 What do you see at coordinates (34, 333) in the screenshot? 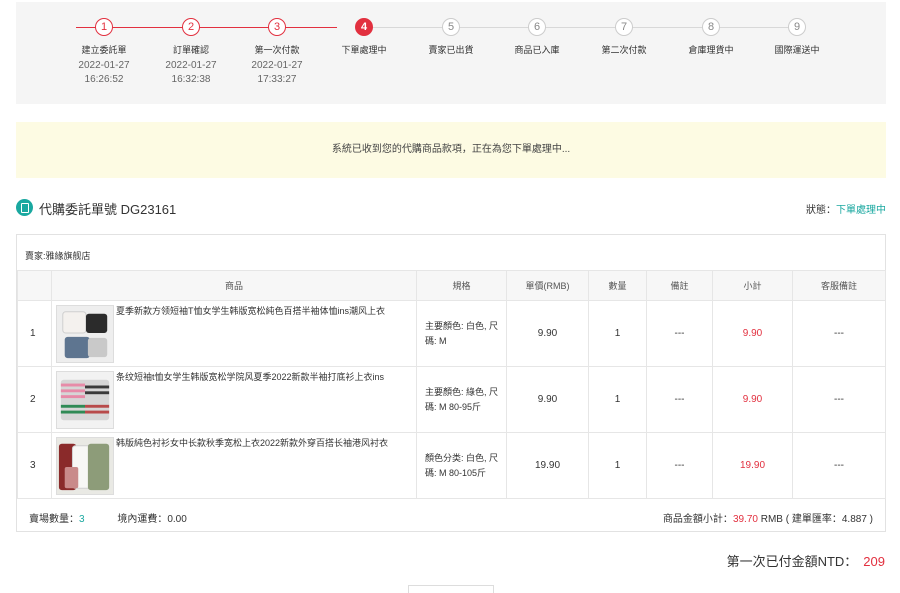
I see `row-index: 1` at bounding box center [34, 333].